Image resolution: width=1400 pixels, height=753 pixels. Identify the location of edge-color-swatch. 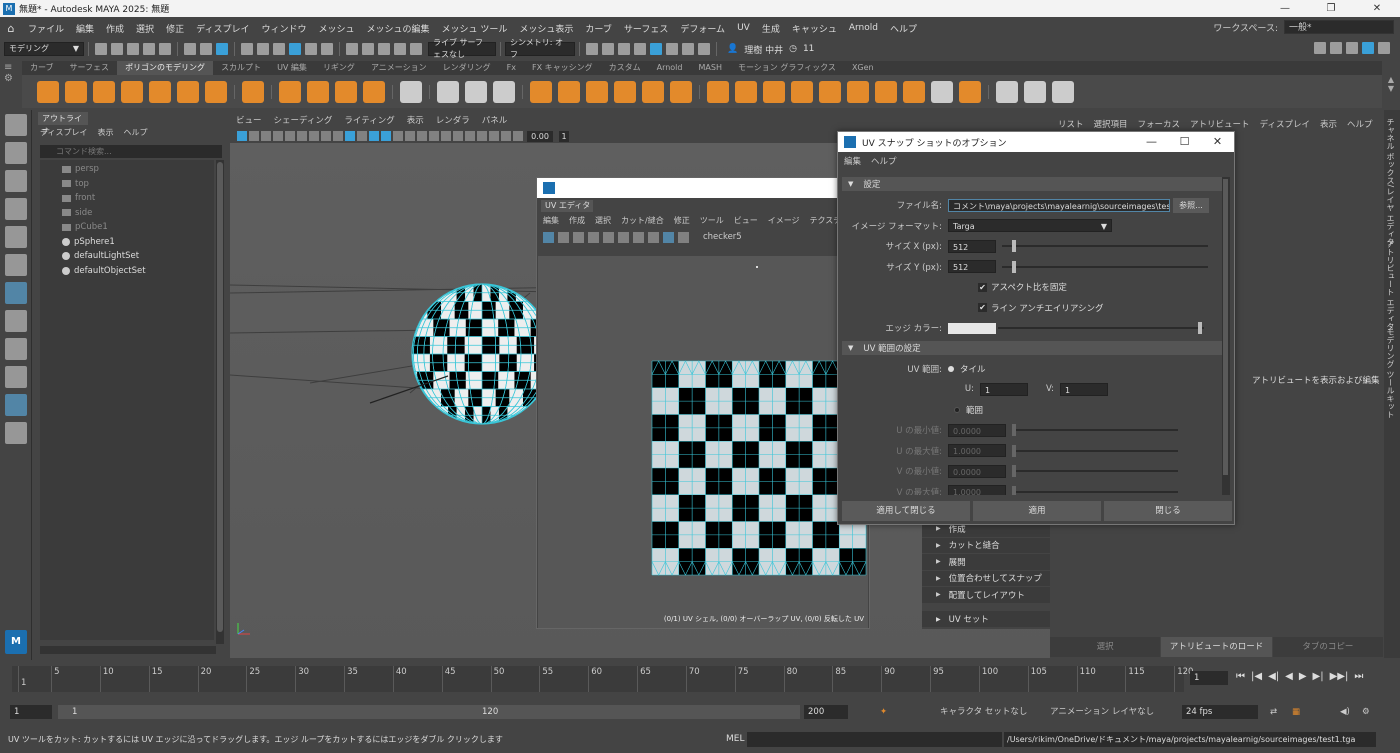
(972, 328).